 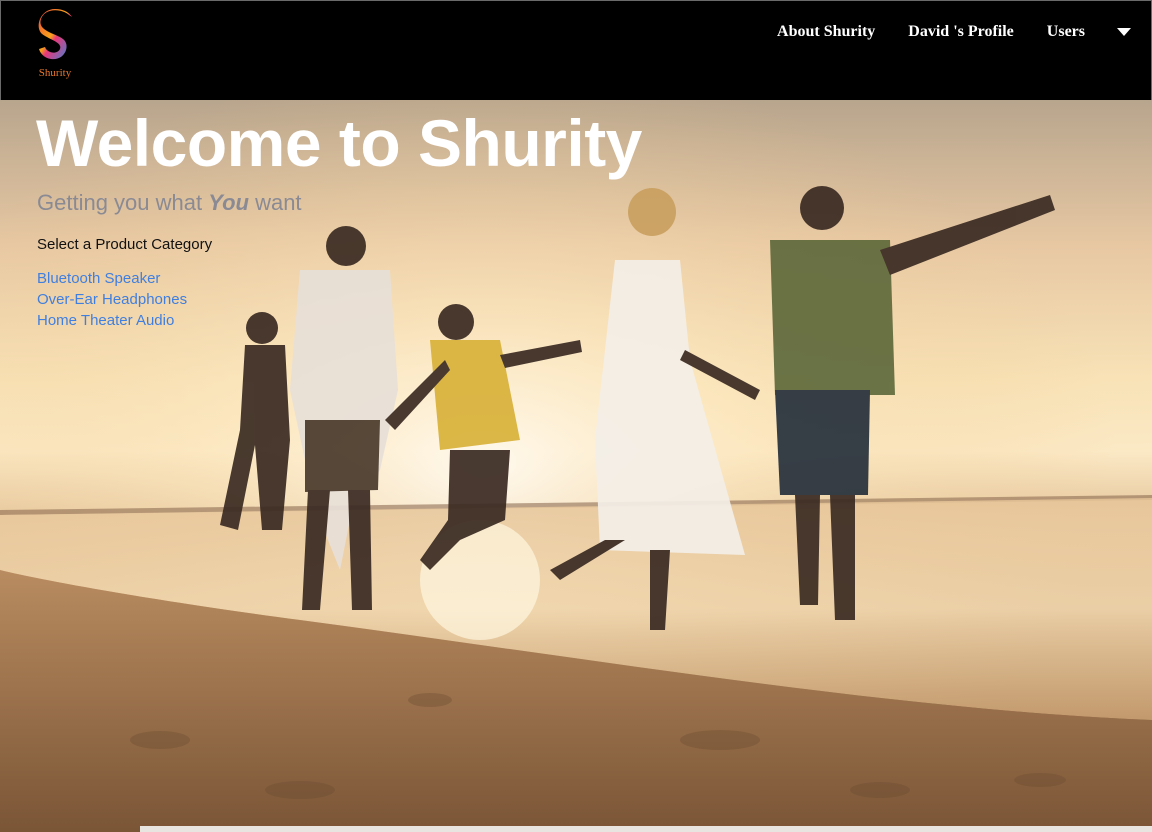 What do you see at coordinates (55, 34) in the screenshot?
I see `shurity-s-logo-icon` at bounding box center [55, 34].